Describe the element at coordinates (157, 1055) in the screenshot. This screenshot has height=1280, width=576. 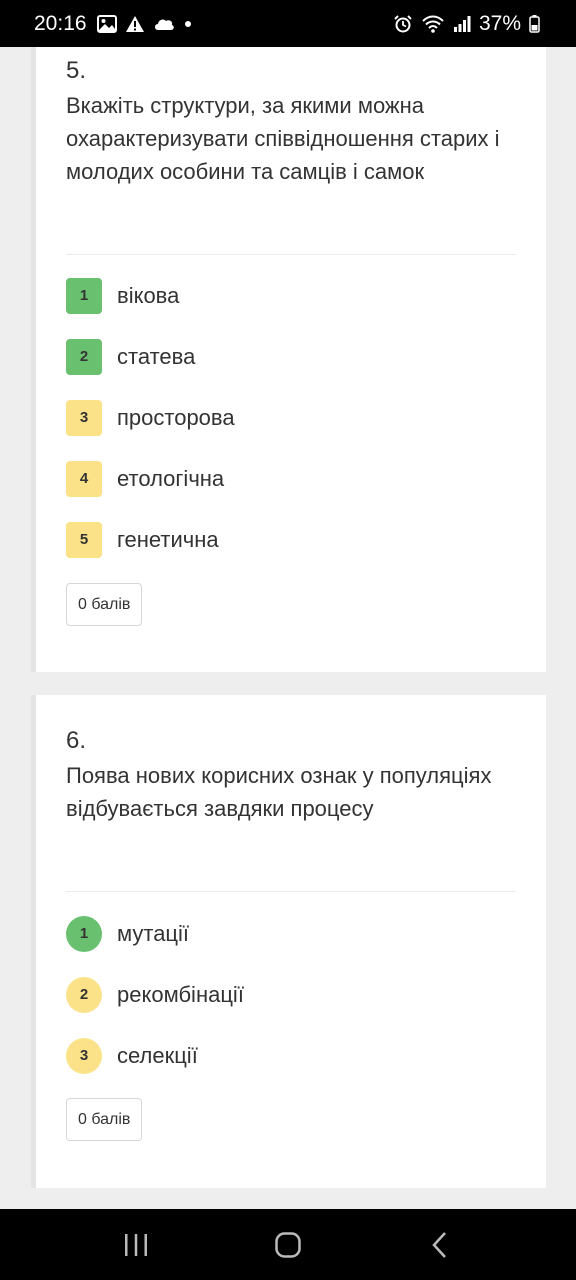
I see `answer-label: селекції` at that location.